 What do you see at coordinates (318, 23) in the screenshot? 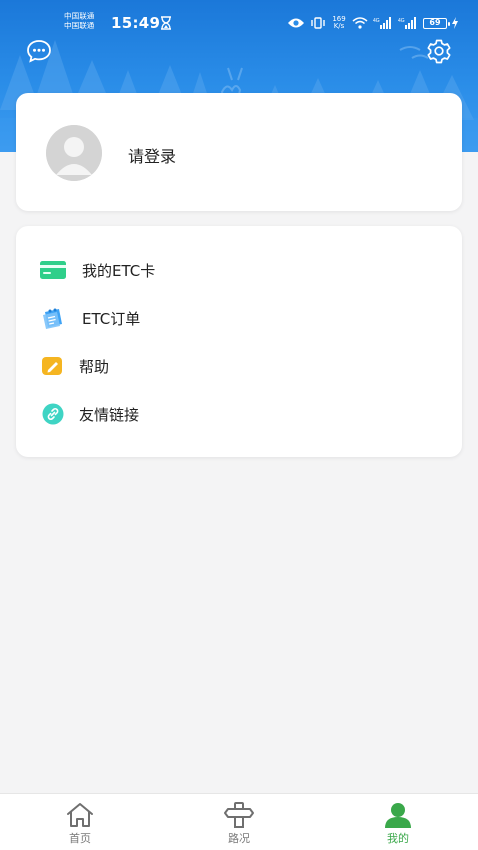
I see `vibrate-icon` at bounding box center [318, 23].